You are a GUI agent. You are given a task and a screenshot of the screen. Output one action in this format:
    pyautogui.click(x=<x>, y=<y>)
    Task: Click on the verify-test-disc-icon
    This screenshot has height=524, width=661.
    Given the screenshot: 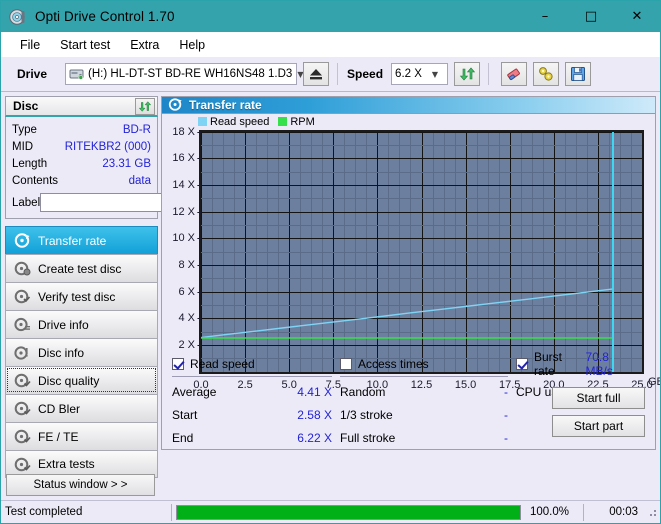 What is the action you would take?
    pyautogui.click(x=22, y=296)
    